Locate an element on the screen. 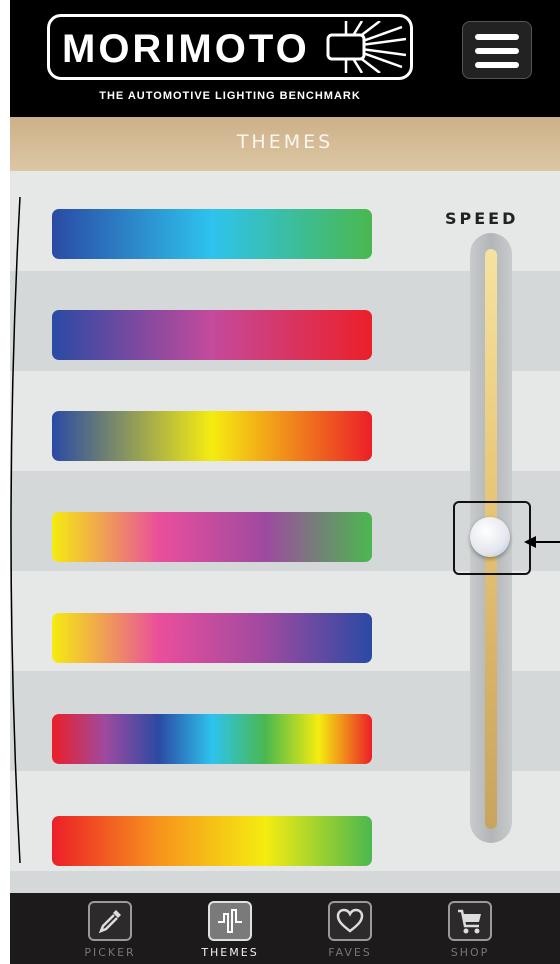 This screenshot has height=964, width=560. brand-logo: MORIMOTO is located at coordinates (230, 47).